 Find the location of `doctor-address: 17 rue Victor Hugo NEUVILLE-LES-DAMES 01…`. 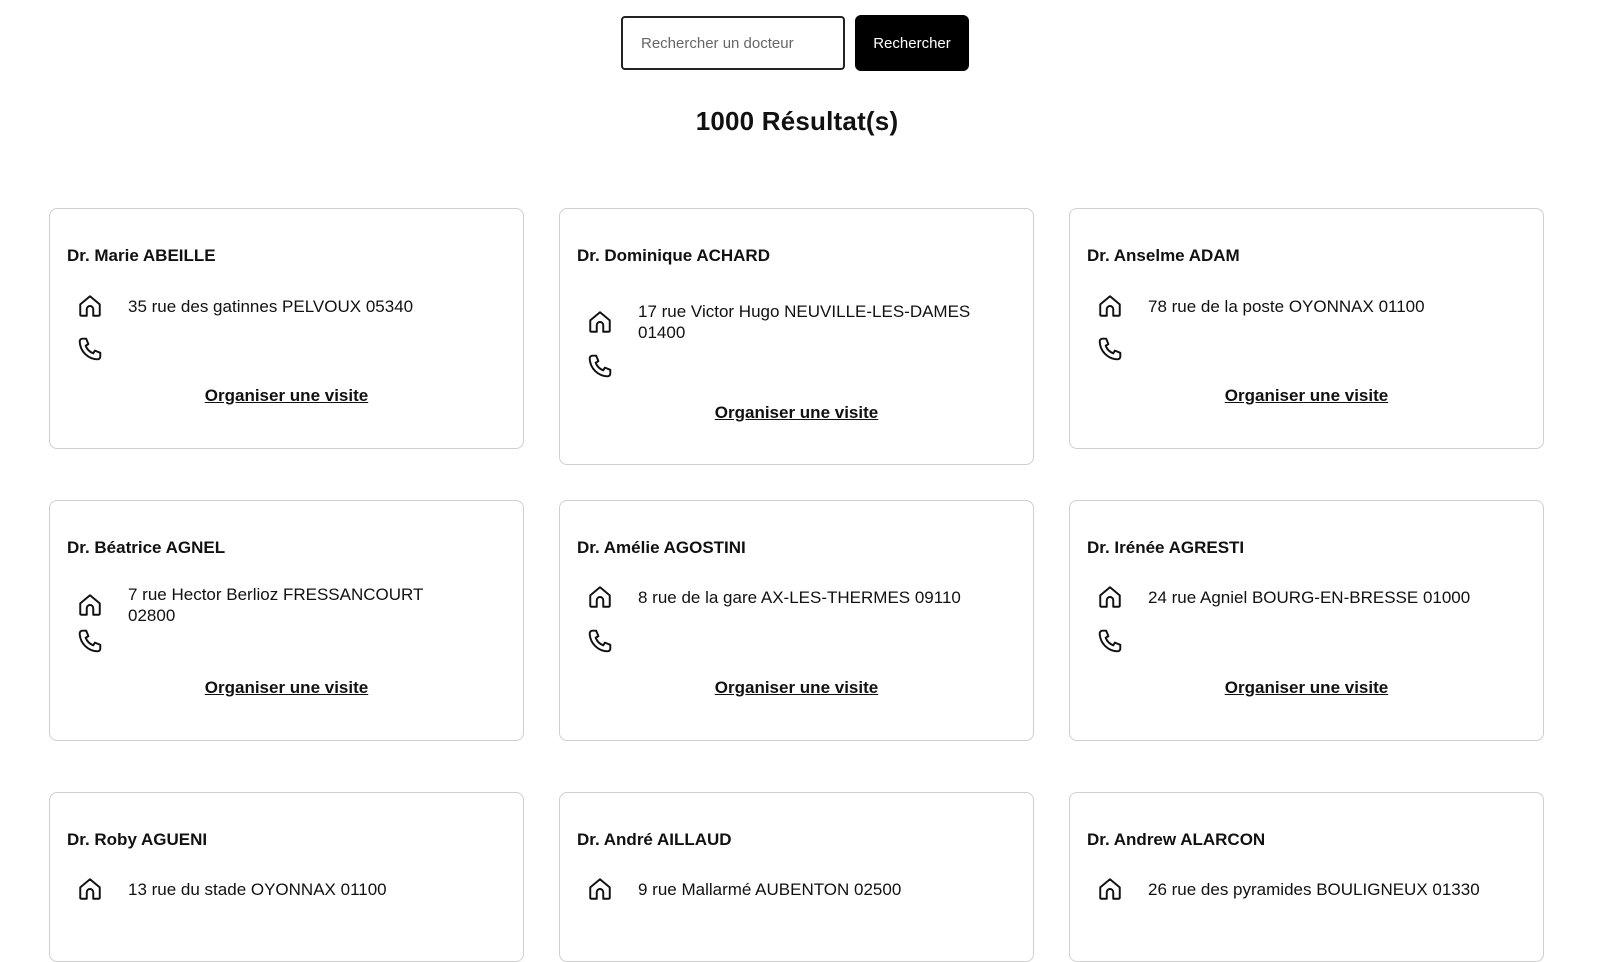

doctor-address: 17 rue Victor Hugo NEUVILLE-LES-DAMES 01… is located at coordinates (804, 322).